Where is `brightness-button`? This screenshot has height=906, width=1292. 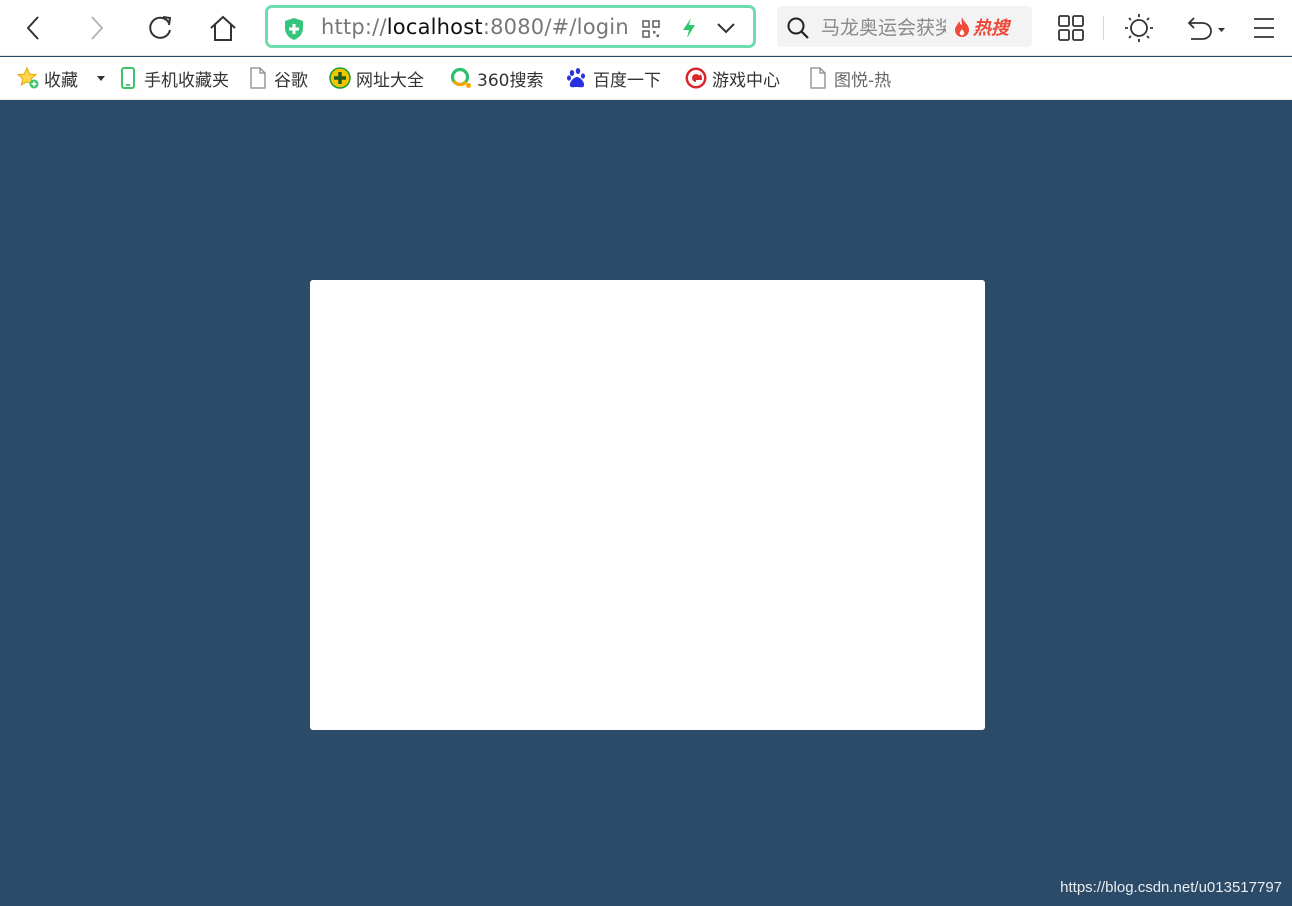
brightness-button is located at coordinates (1139, 28).